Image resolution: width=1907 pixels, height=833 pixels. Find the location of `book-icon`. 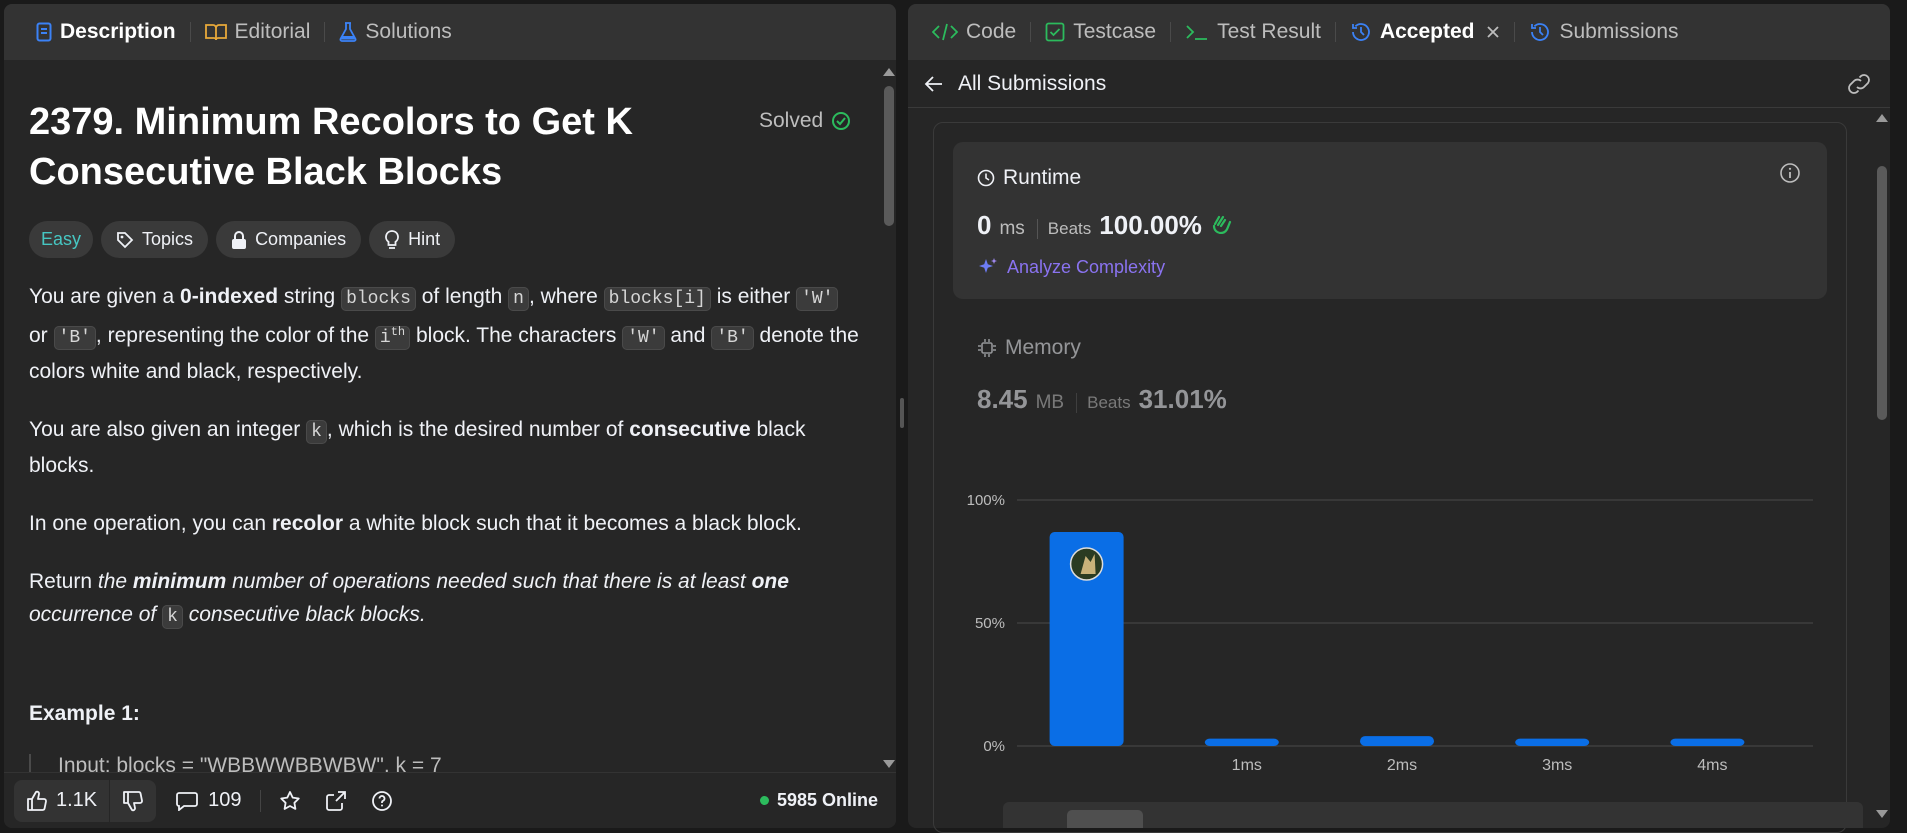

book-icon is located at coordinates (215, 32).